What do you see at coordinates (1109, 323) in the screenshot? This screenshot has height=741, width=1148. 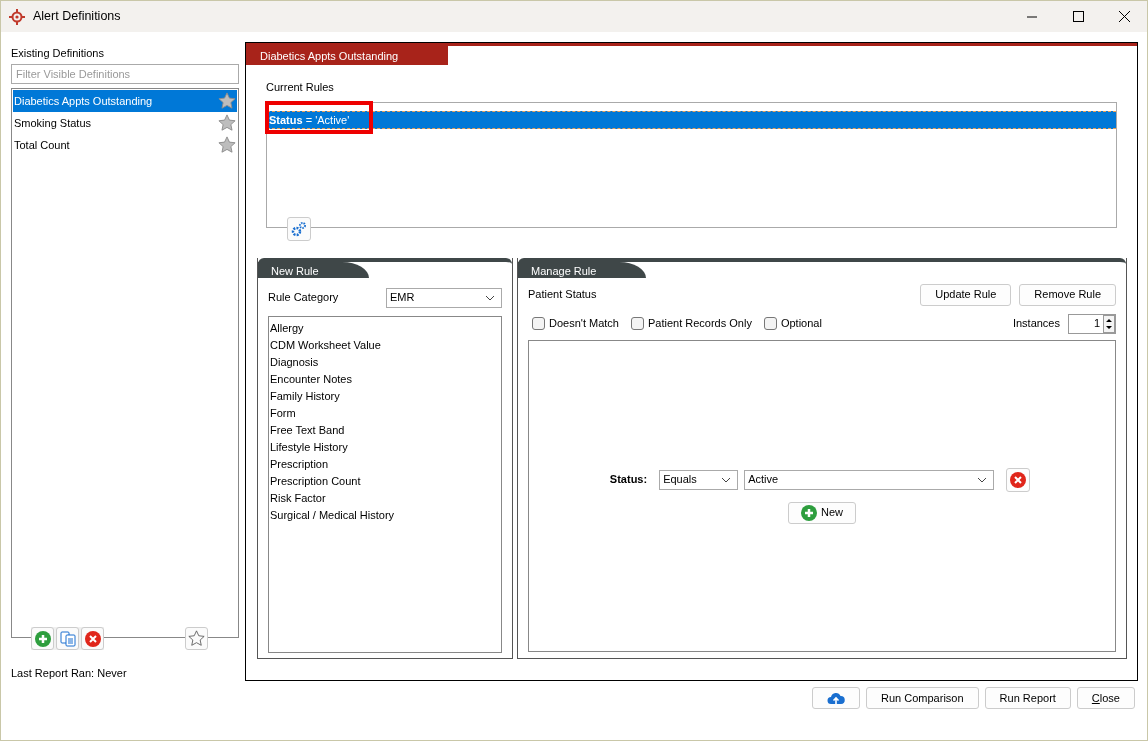 I see `spin-arrows-icon` at bounding box center [1109, 323].